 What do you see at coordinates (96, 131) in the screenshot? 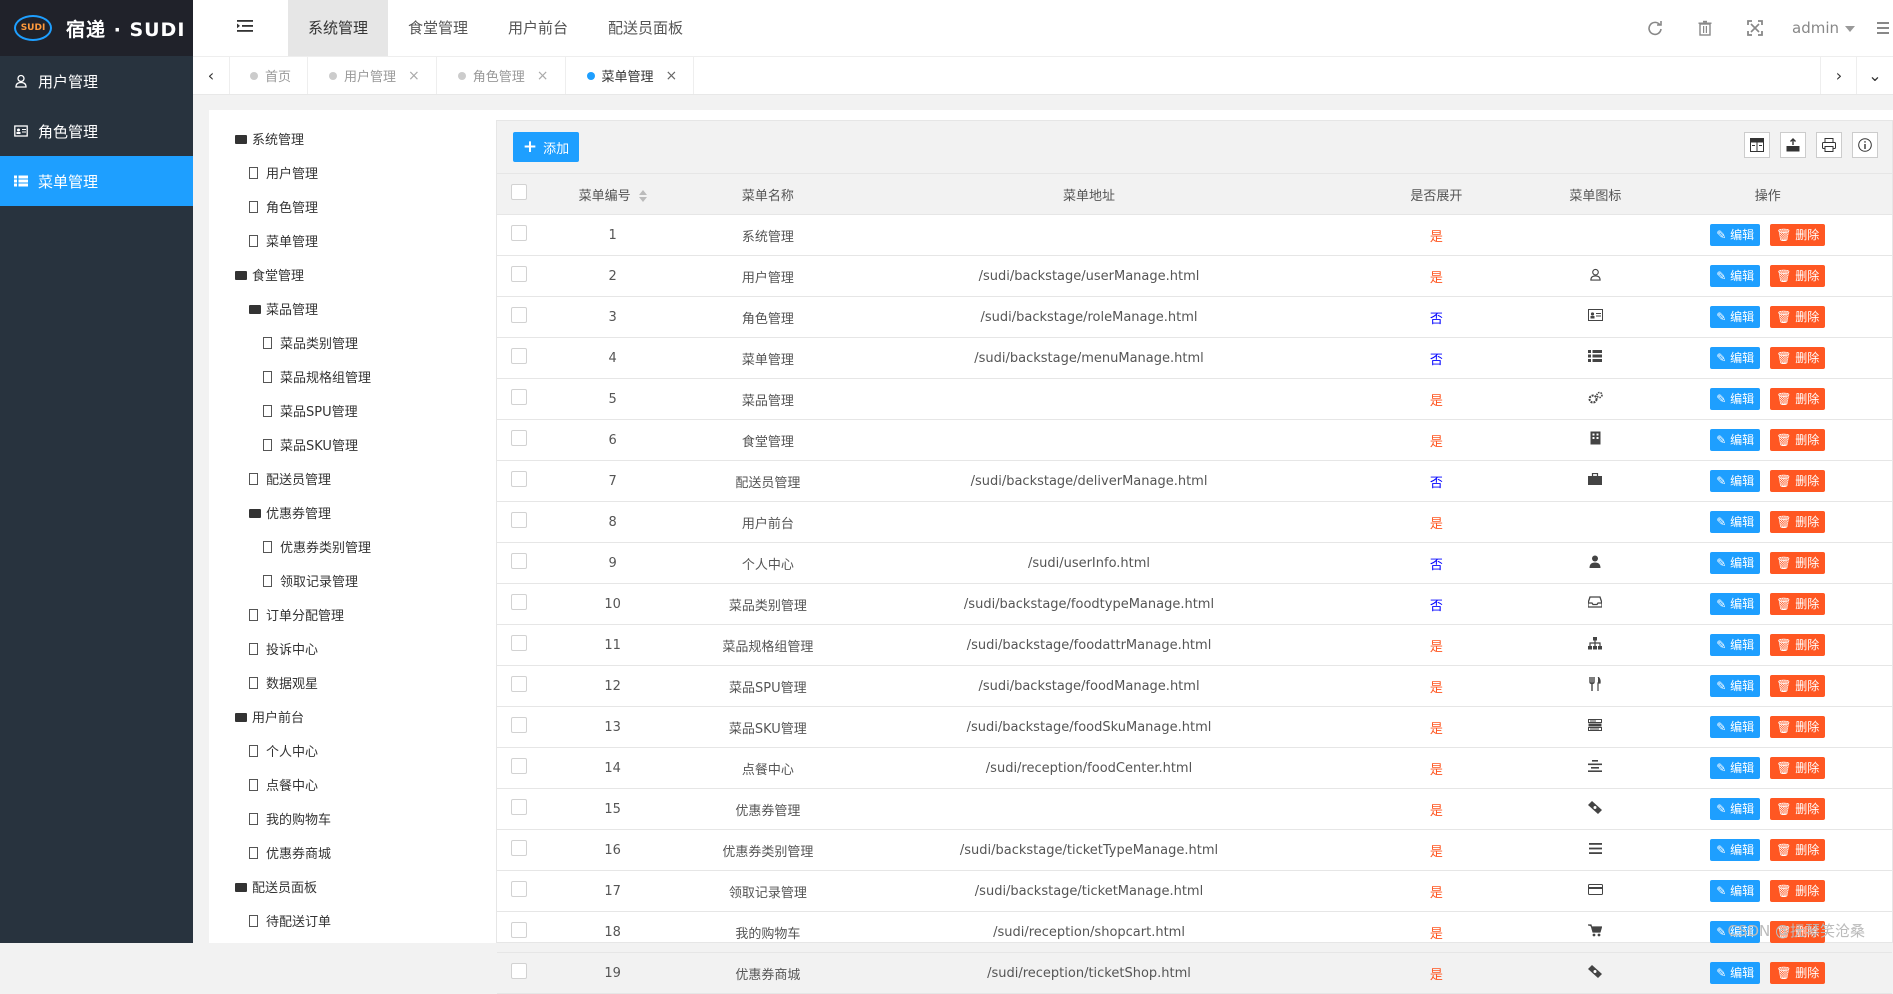
I see `sidebar-item-roles: 角色管理` at bounding box center [96, 131].